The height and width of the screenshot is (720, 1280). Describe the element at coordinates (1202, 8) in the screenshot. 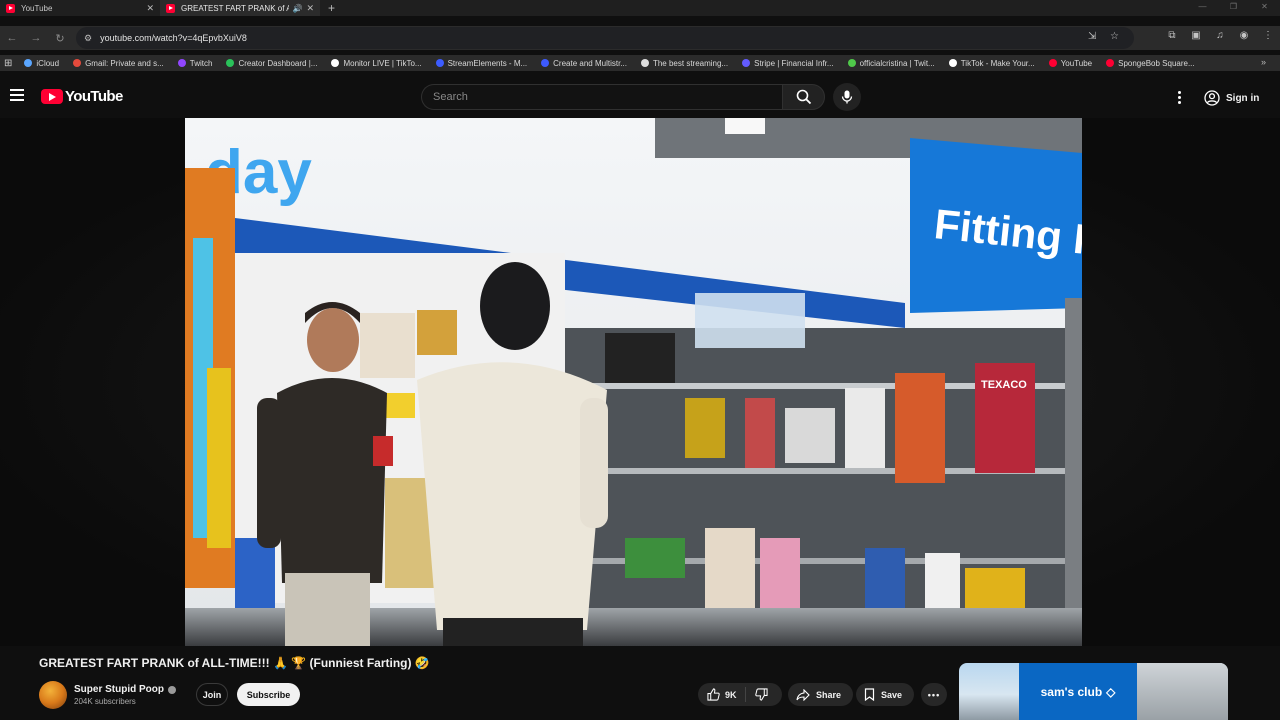

I see `minimize-icon: —` at that location.